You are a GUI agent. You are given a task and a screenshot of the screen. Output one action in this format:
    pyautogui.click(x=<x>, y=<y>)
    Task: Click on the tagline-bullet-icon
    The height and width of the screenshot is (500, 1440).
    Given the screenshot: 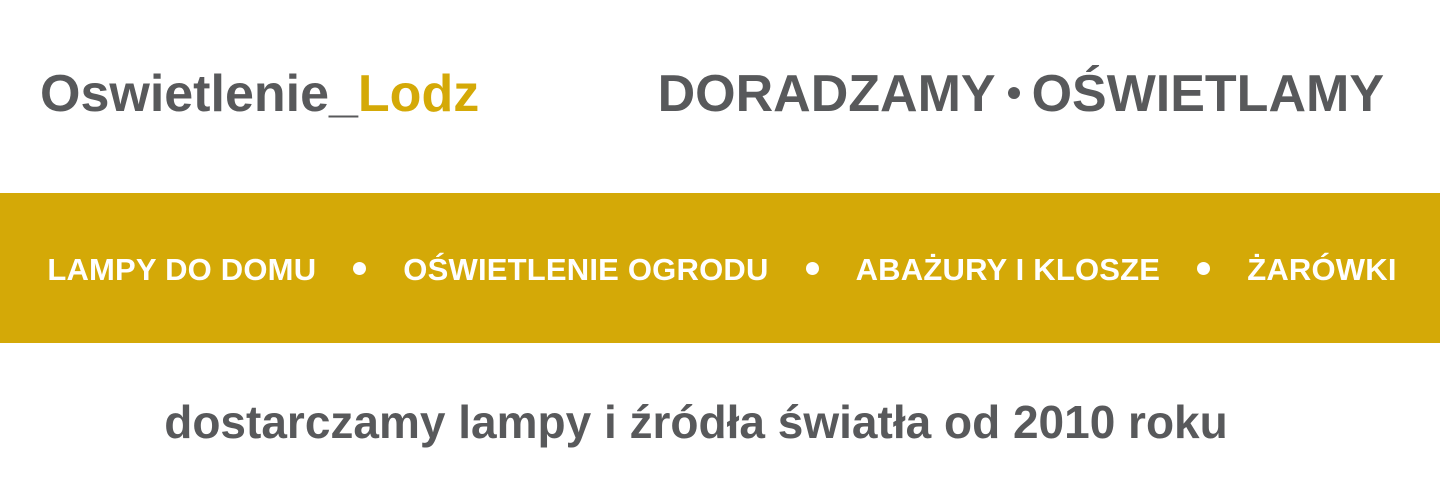 What is the action you would take?
    pyautogui.click(x=1013, y=93)
    